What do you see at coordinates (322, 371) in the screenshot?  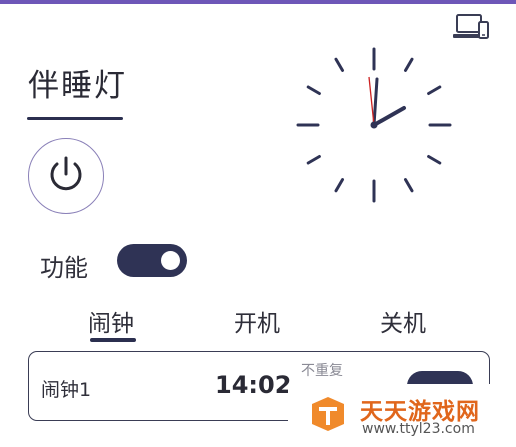 I see `alarm-repeat: 不重复` at bounding box center [322, 371].